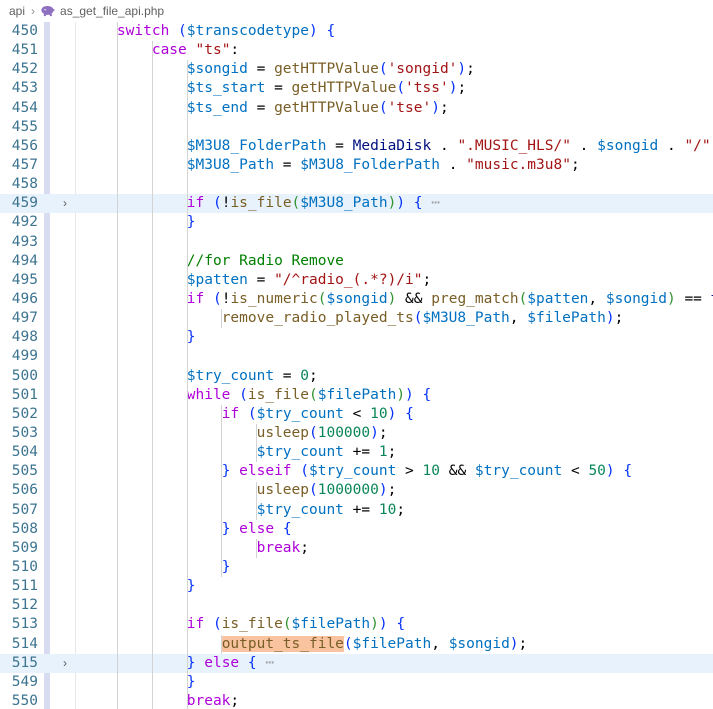 Image resolution: width=713 pixels, height=709 pixels. What do you see at coordinates (24, 490) in the screenshot?
I see `line-number: 506` at bounding box center [24, 490].